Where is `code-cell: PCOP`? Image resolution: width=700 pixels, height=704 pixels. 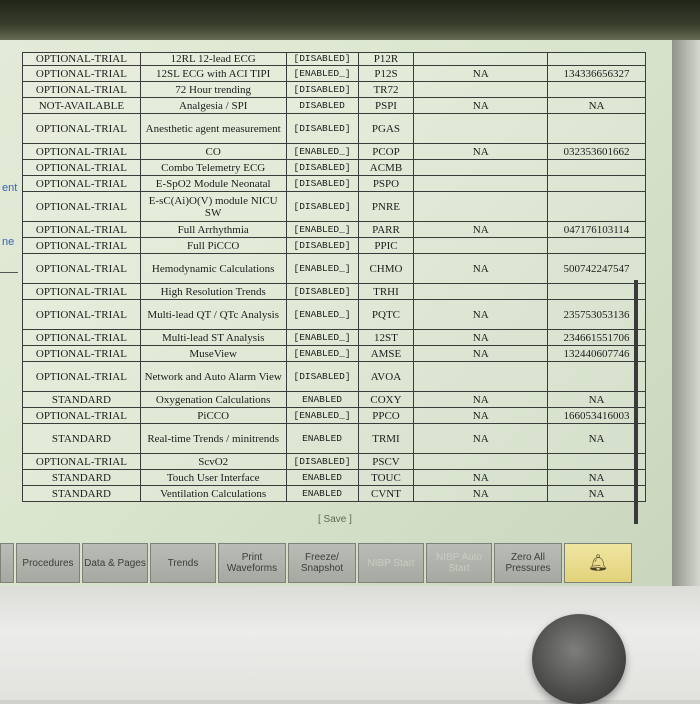 code-cell: PCOP is located at coordinates (386, 151).